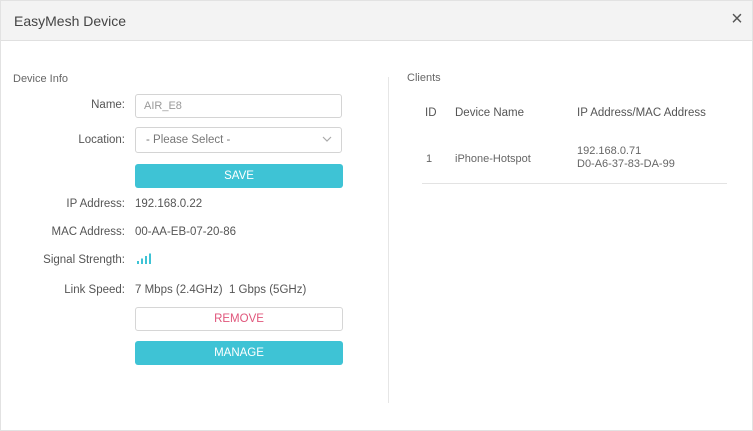  What do you see at coordinates (188, 140) in the screenshot?
I see `location-selected-value: - Please Select -` at bounding box center [188, 140].